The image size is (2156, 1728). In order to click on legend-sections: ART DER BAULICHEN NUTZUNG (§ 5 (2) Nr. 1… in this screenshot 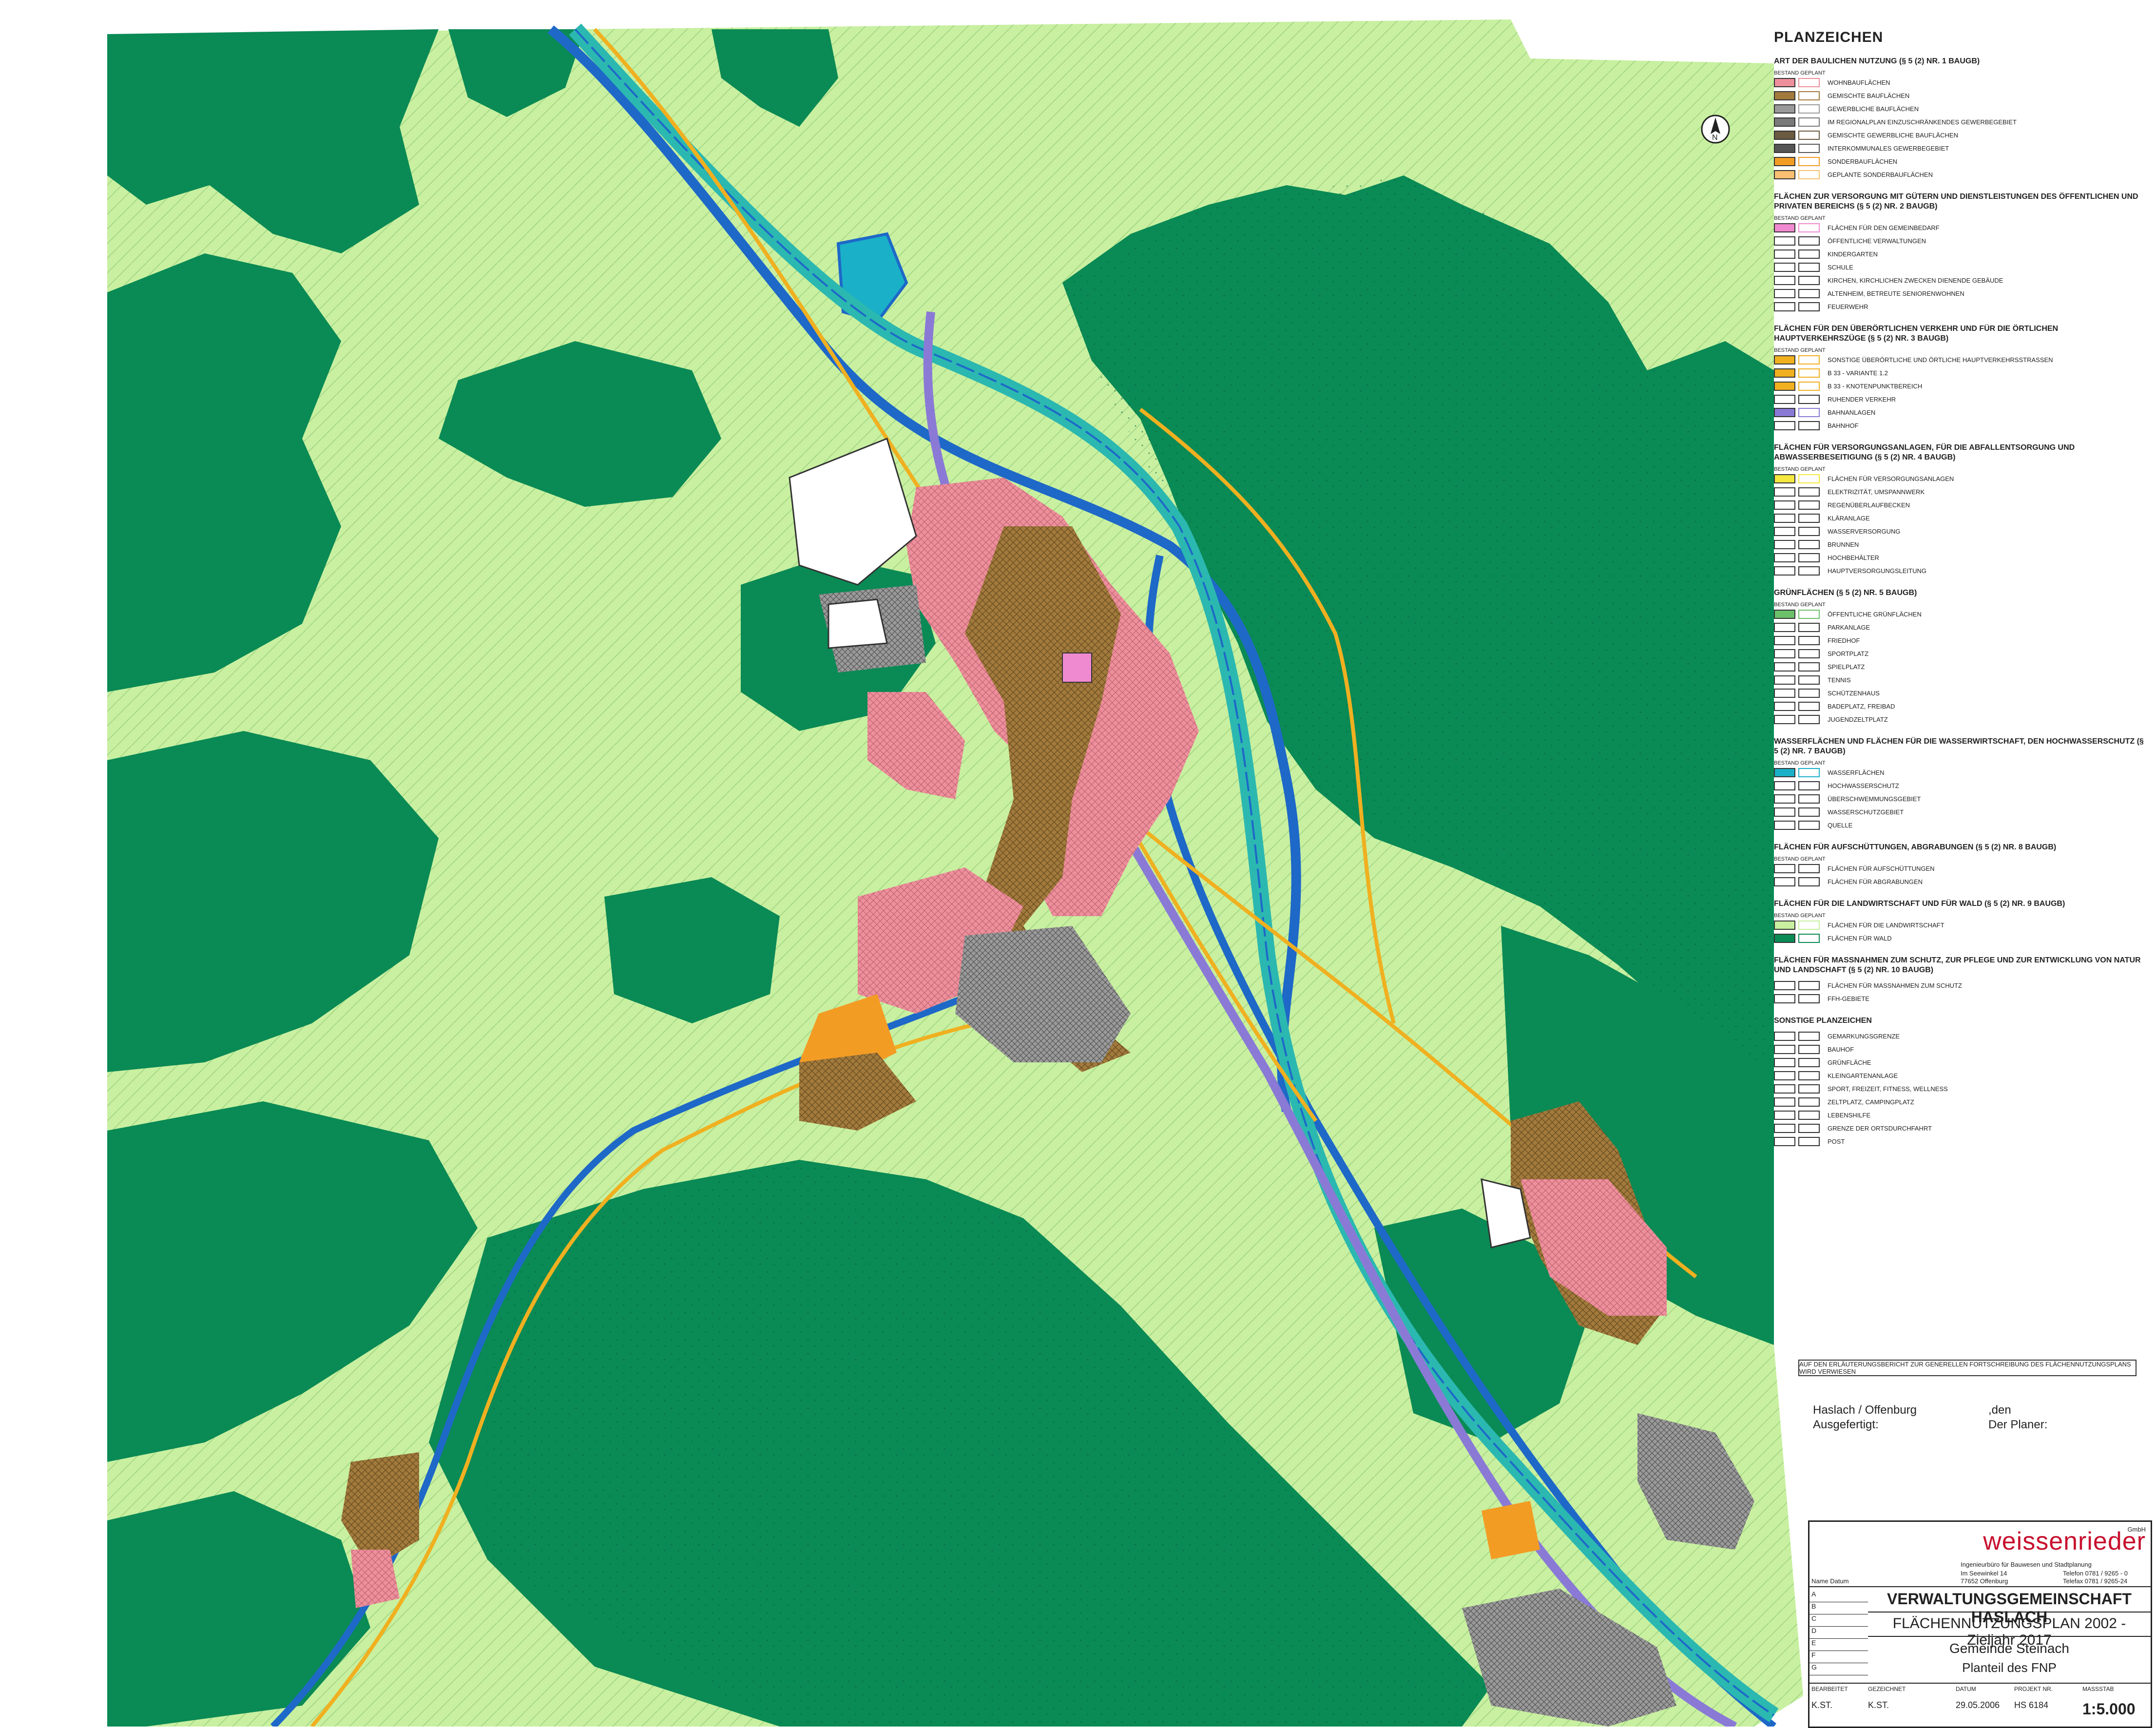, I will do `click(1959, 603)`.